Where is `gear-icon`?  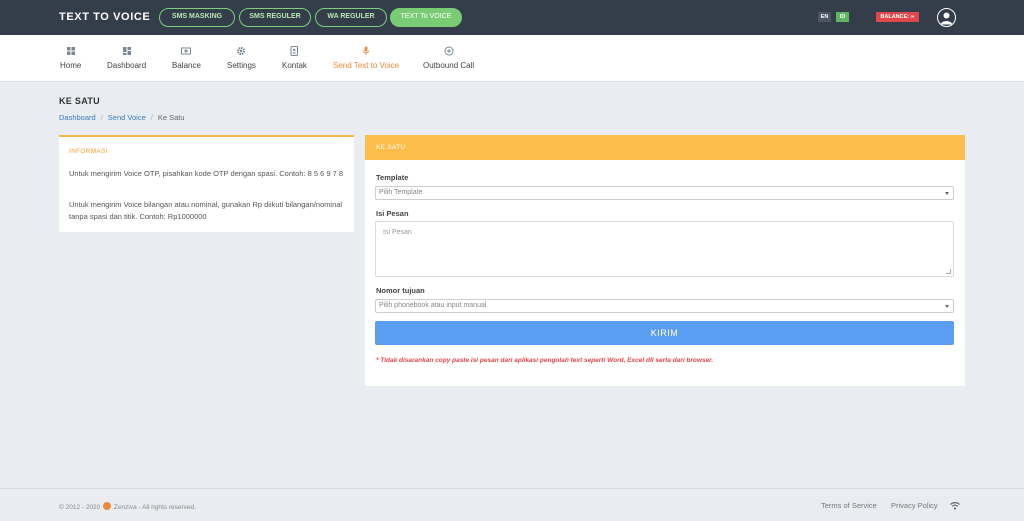
gear-icon is located at coordinates (241, 51).